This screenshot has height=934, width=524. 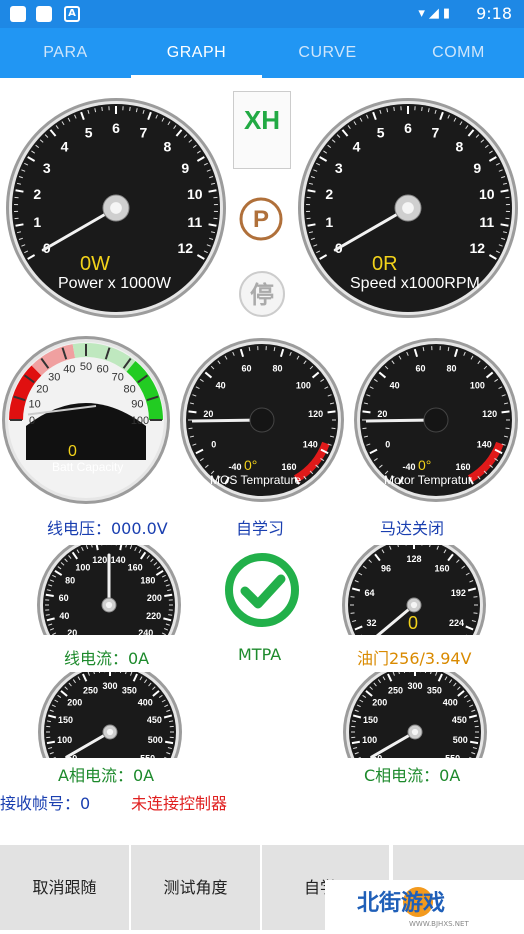 I want to click on mtpa-label: MTPA, so click(x=259, y=654).